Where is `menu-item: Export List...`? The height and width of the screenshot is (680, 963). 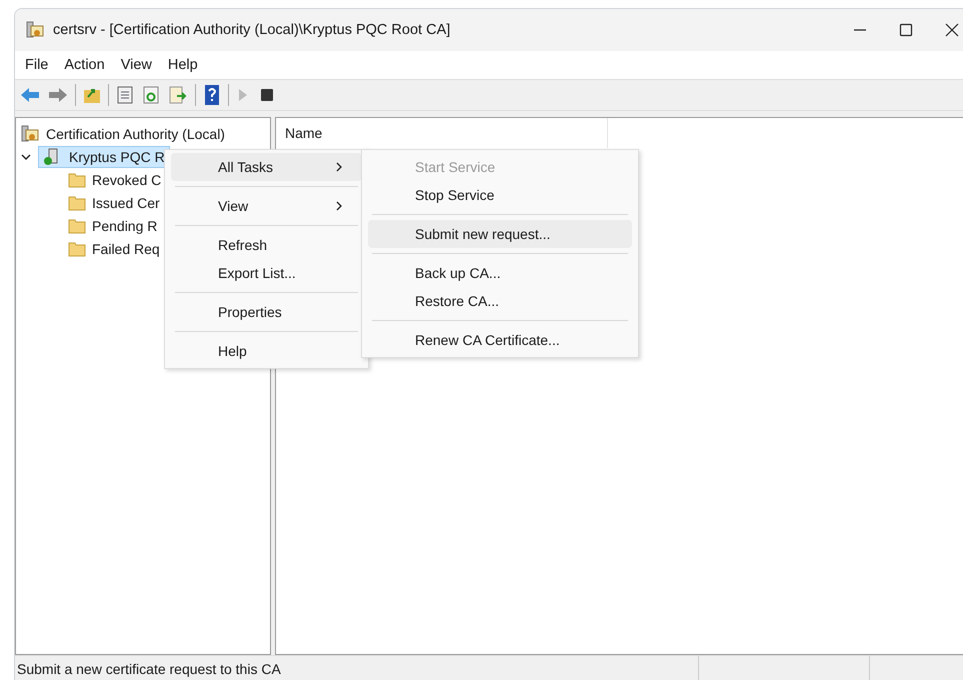
menu-item: Export List... is located at coordinates (266, 273).